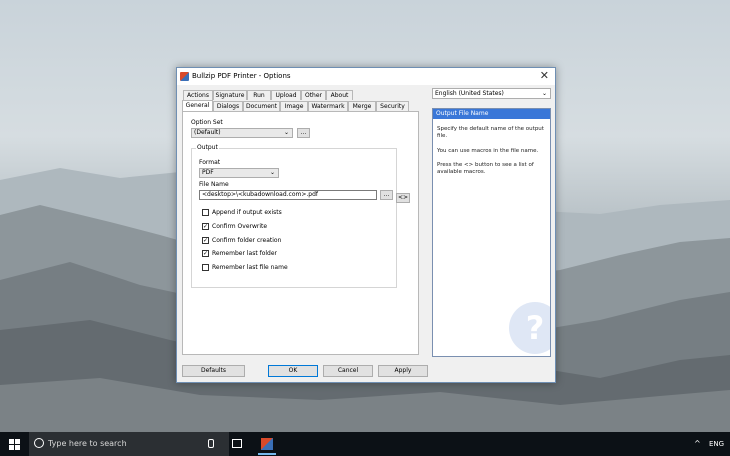 Image resolution: width=730 pixels, height=456 pixels. What do you see at coordinates (207, 122) in the screenshot?
I see `option-set-label: Option Set` at bounding box center [207, 122].